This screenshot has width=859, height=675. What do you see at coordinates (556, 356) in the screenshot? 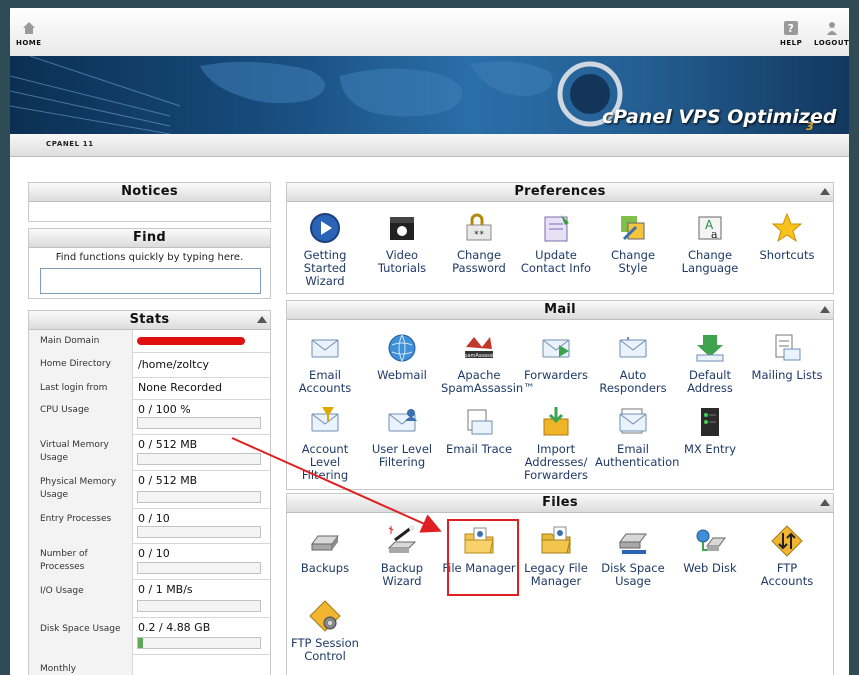
I see `mail-item-forwarders: Forwarders` at bounding box center [556, 356].